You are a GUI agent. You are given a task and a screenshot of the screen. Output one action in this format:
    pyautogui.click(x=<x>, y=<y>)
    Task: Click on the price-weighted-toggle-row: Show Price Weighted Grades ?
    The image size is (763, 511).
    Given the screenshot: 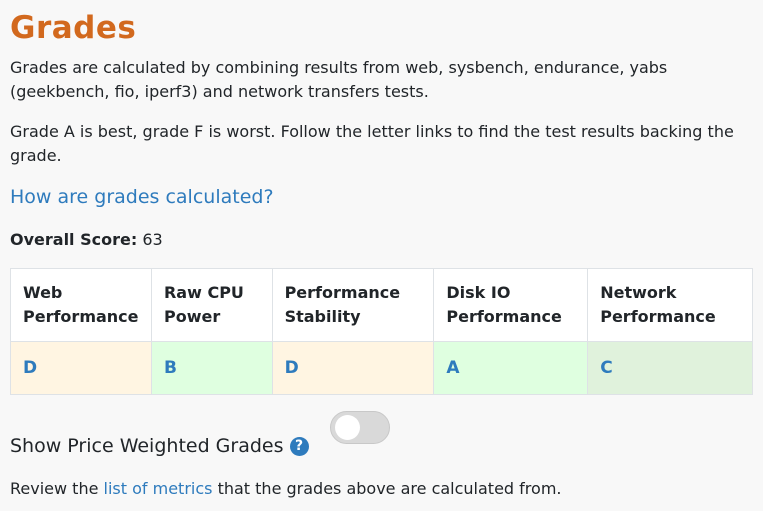 What is the action you would take?
    pyautogui.click(x=159, y=446)
    